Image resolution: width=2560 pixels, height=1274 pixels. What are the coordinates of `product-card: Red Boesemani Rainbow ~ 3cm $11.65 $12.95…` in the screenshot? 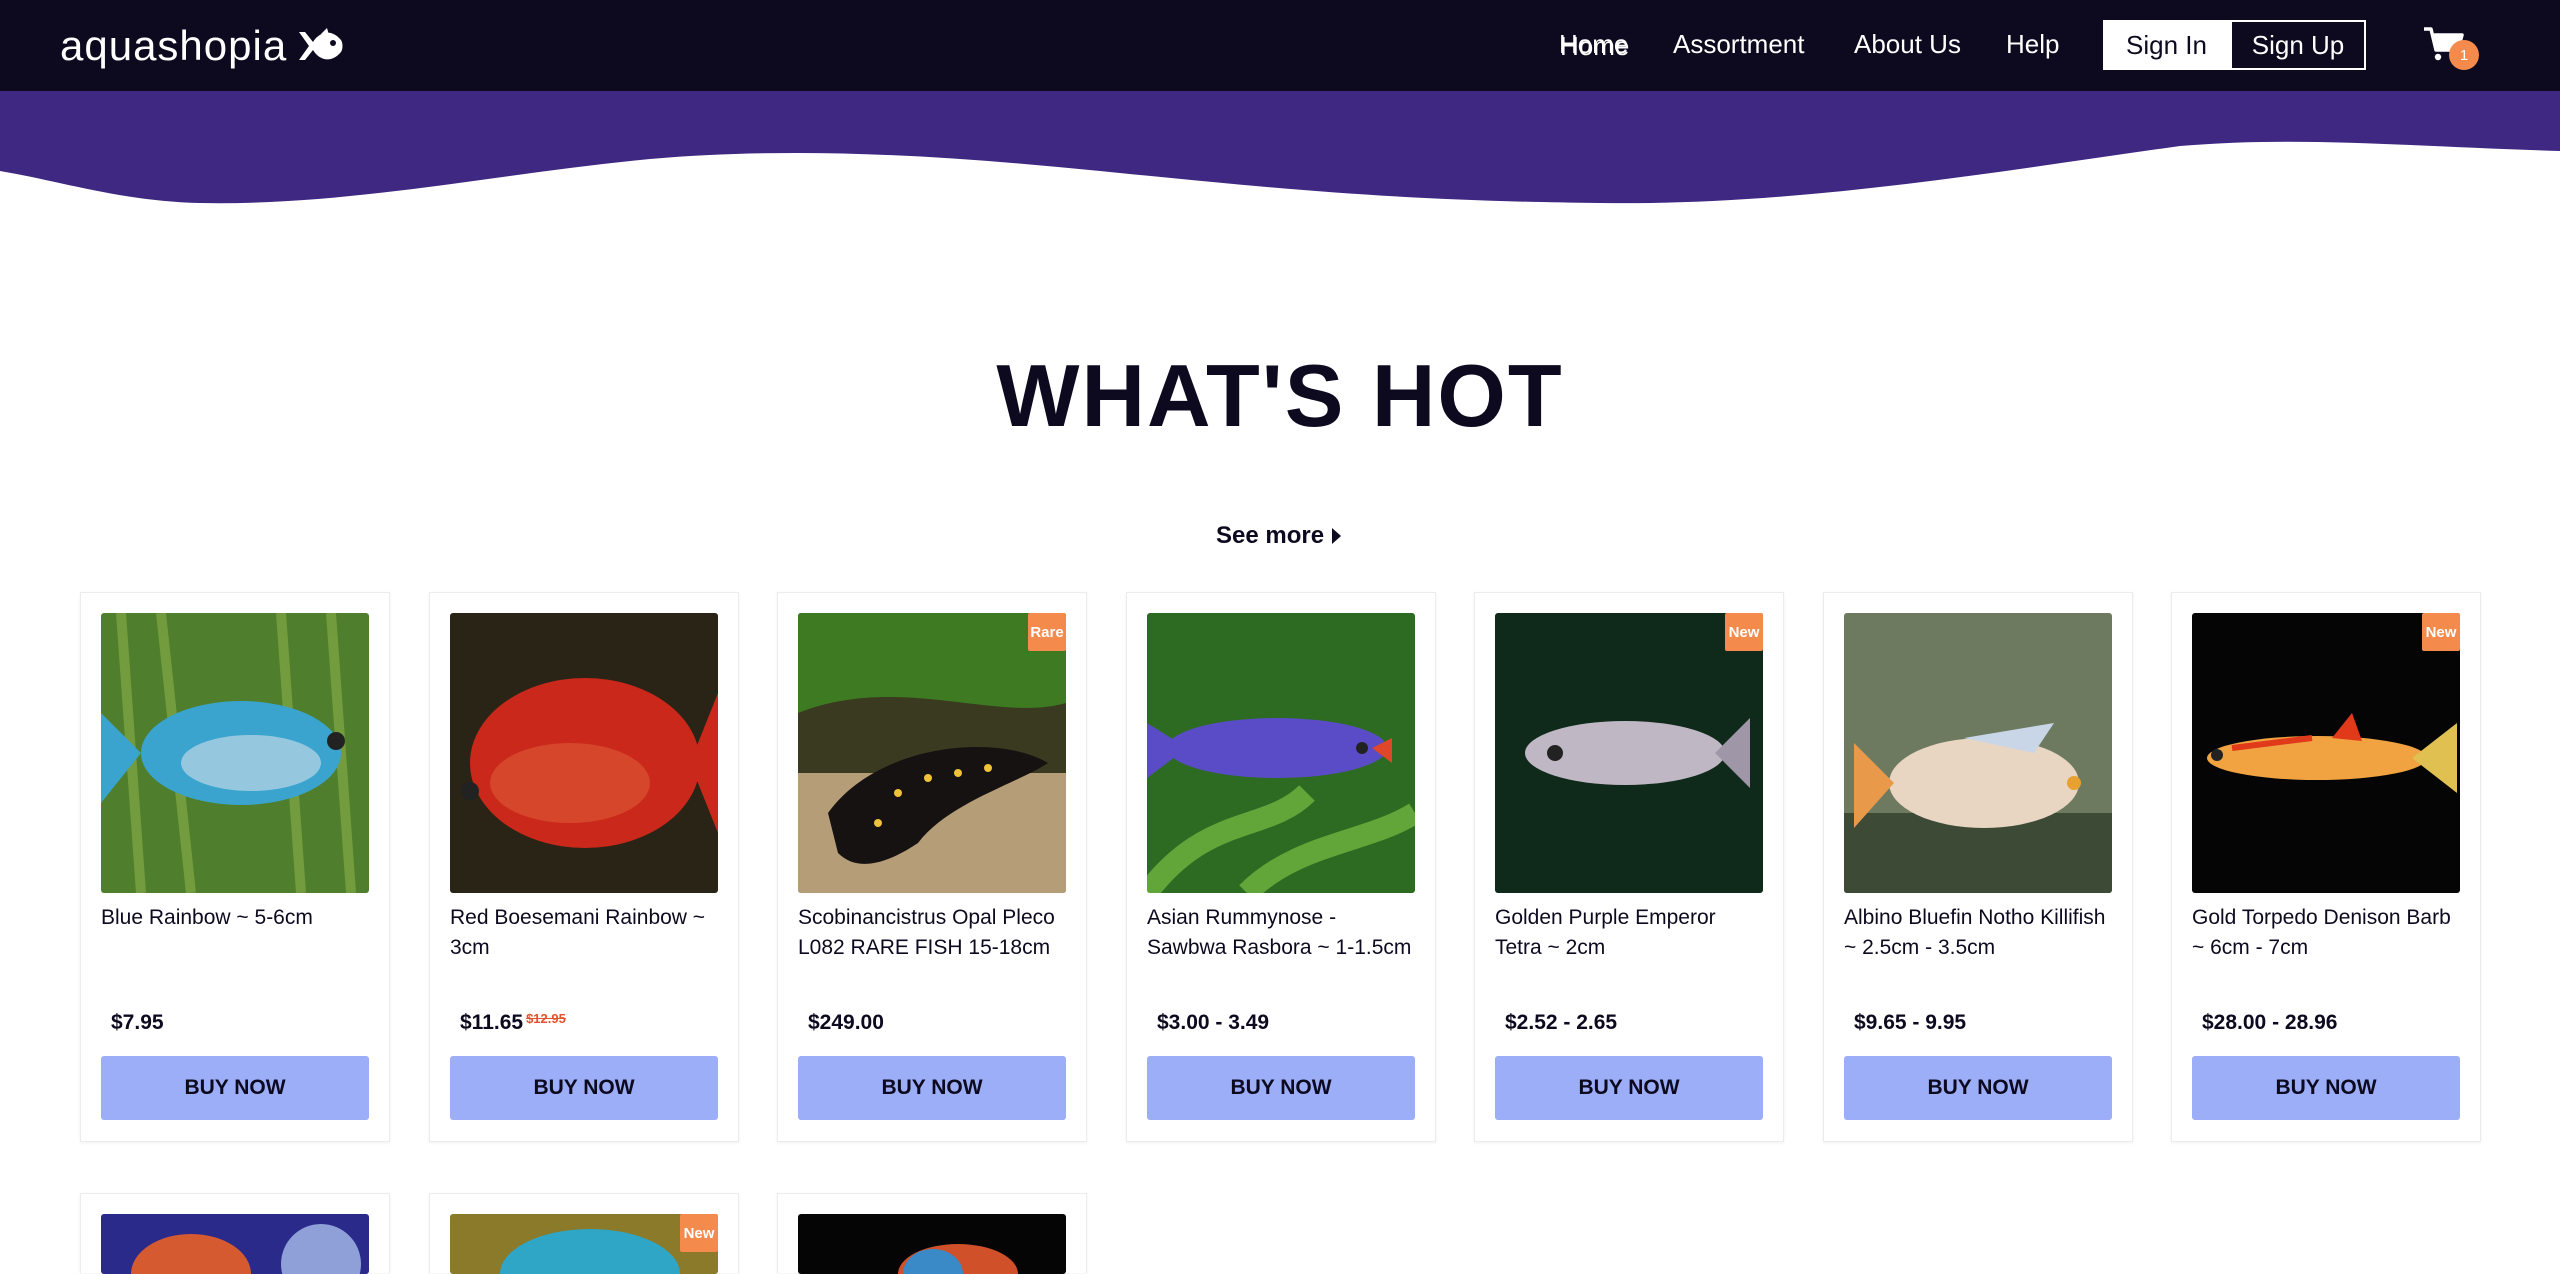 It's located at (584, 867).